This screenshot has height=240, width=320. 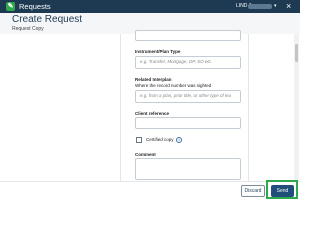 I want to click on user-name-redacted, so click(x=260, y=6).